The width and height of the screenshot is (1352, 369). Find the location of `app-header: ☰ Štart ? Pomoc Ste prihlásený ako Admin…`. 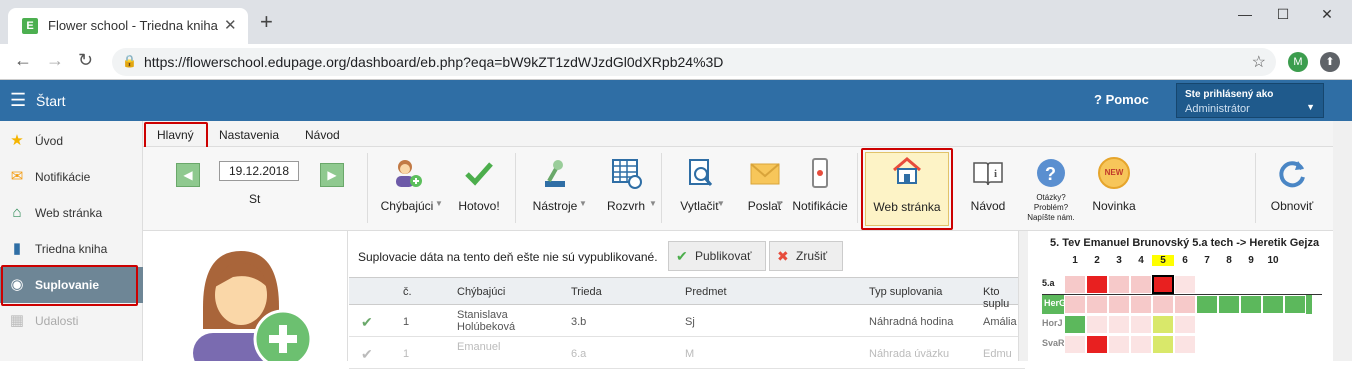

app-header: ☰ Štart ? Pomoc Ste prihlásený ako Admin… is located at coordinates (676, 100).